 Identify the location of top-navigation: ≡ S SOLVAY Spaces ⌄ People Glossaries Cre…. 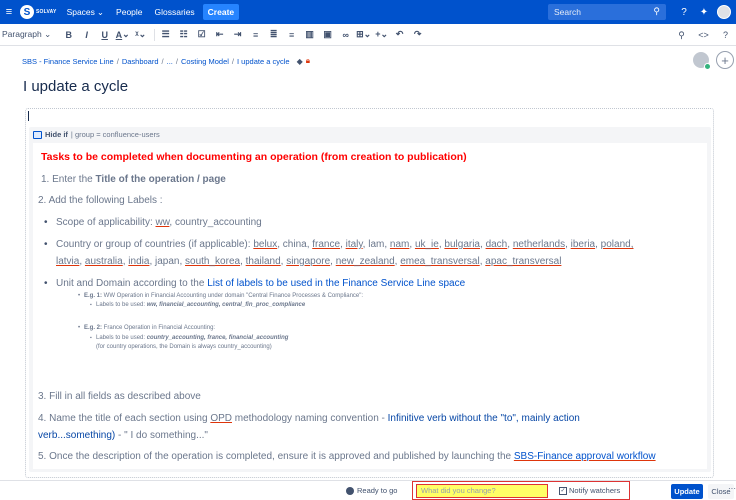
(368, 12).